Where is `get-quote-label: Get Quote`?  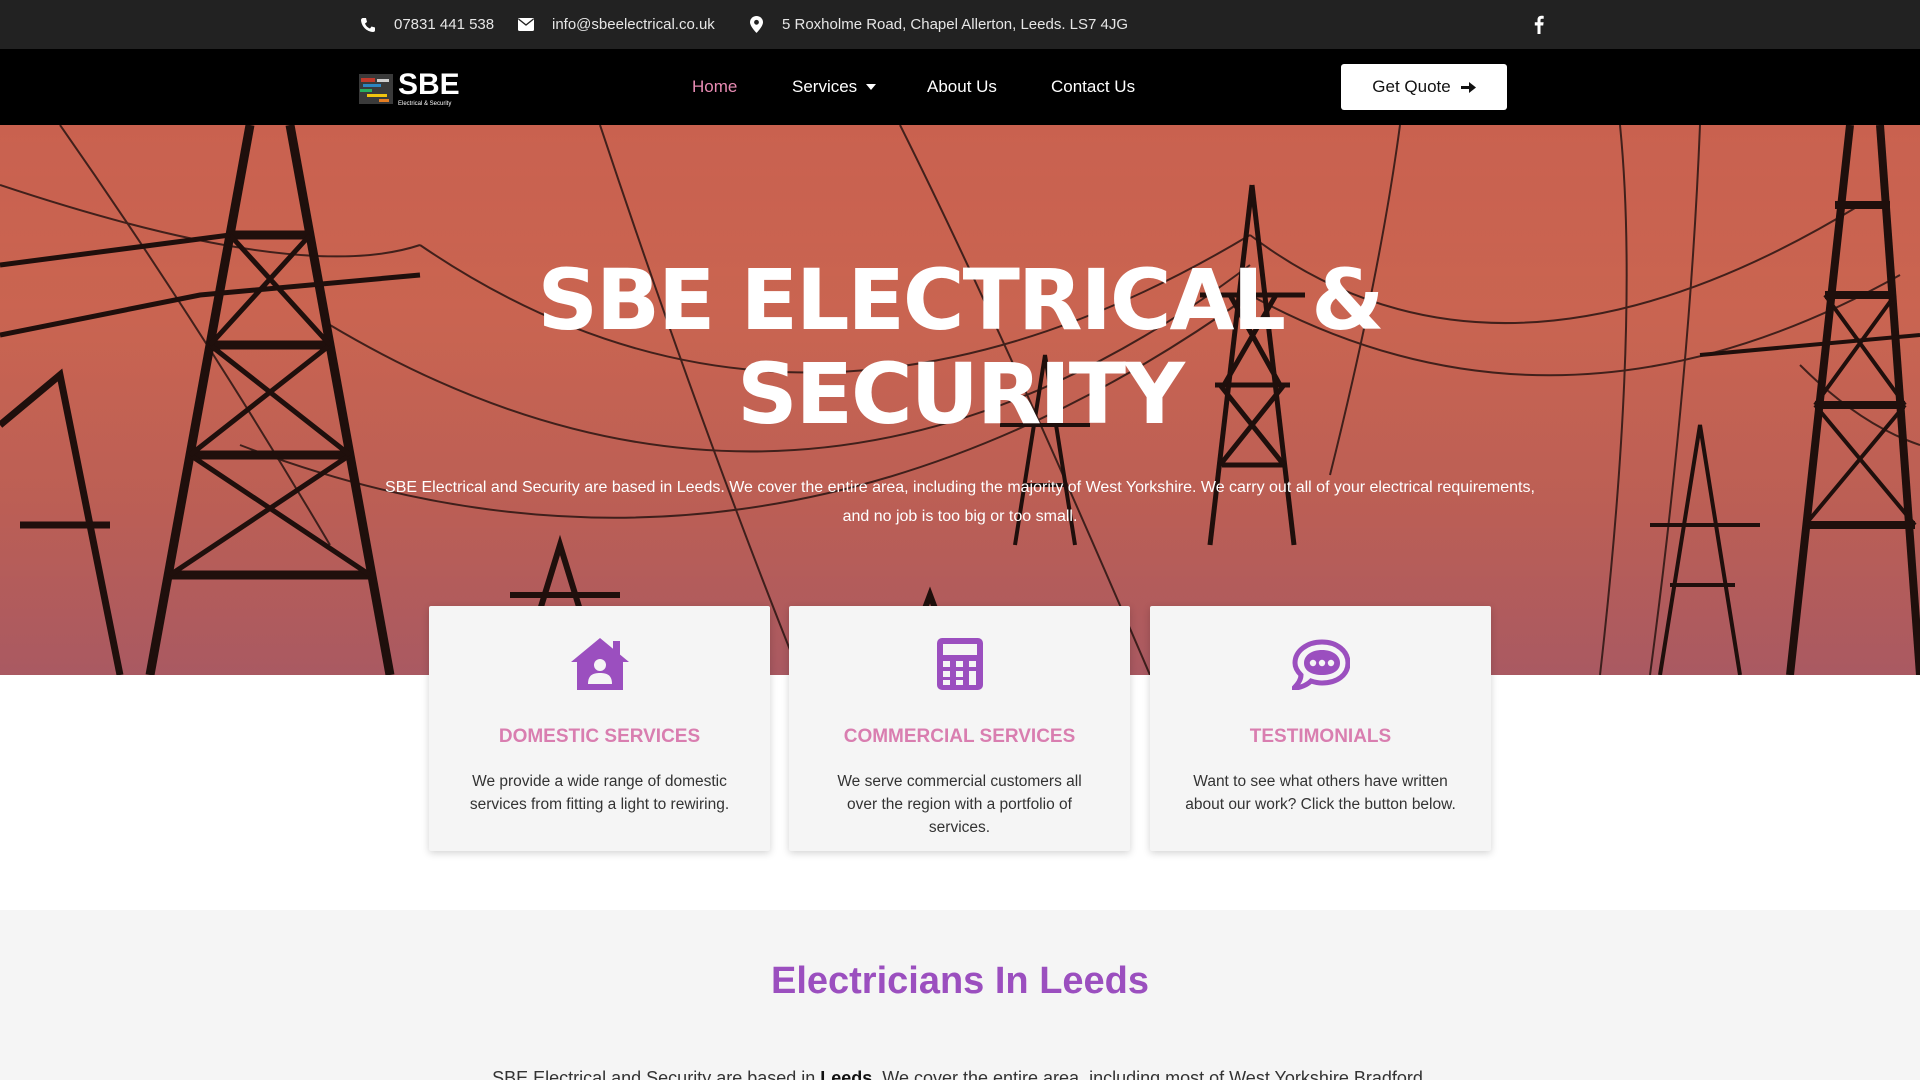
get-quote-label: Get Quote is located at coordinates (1411, 86).